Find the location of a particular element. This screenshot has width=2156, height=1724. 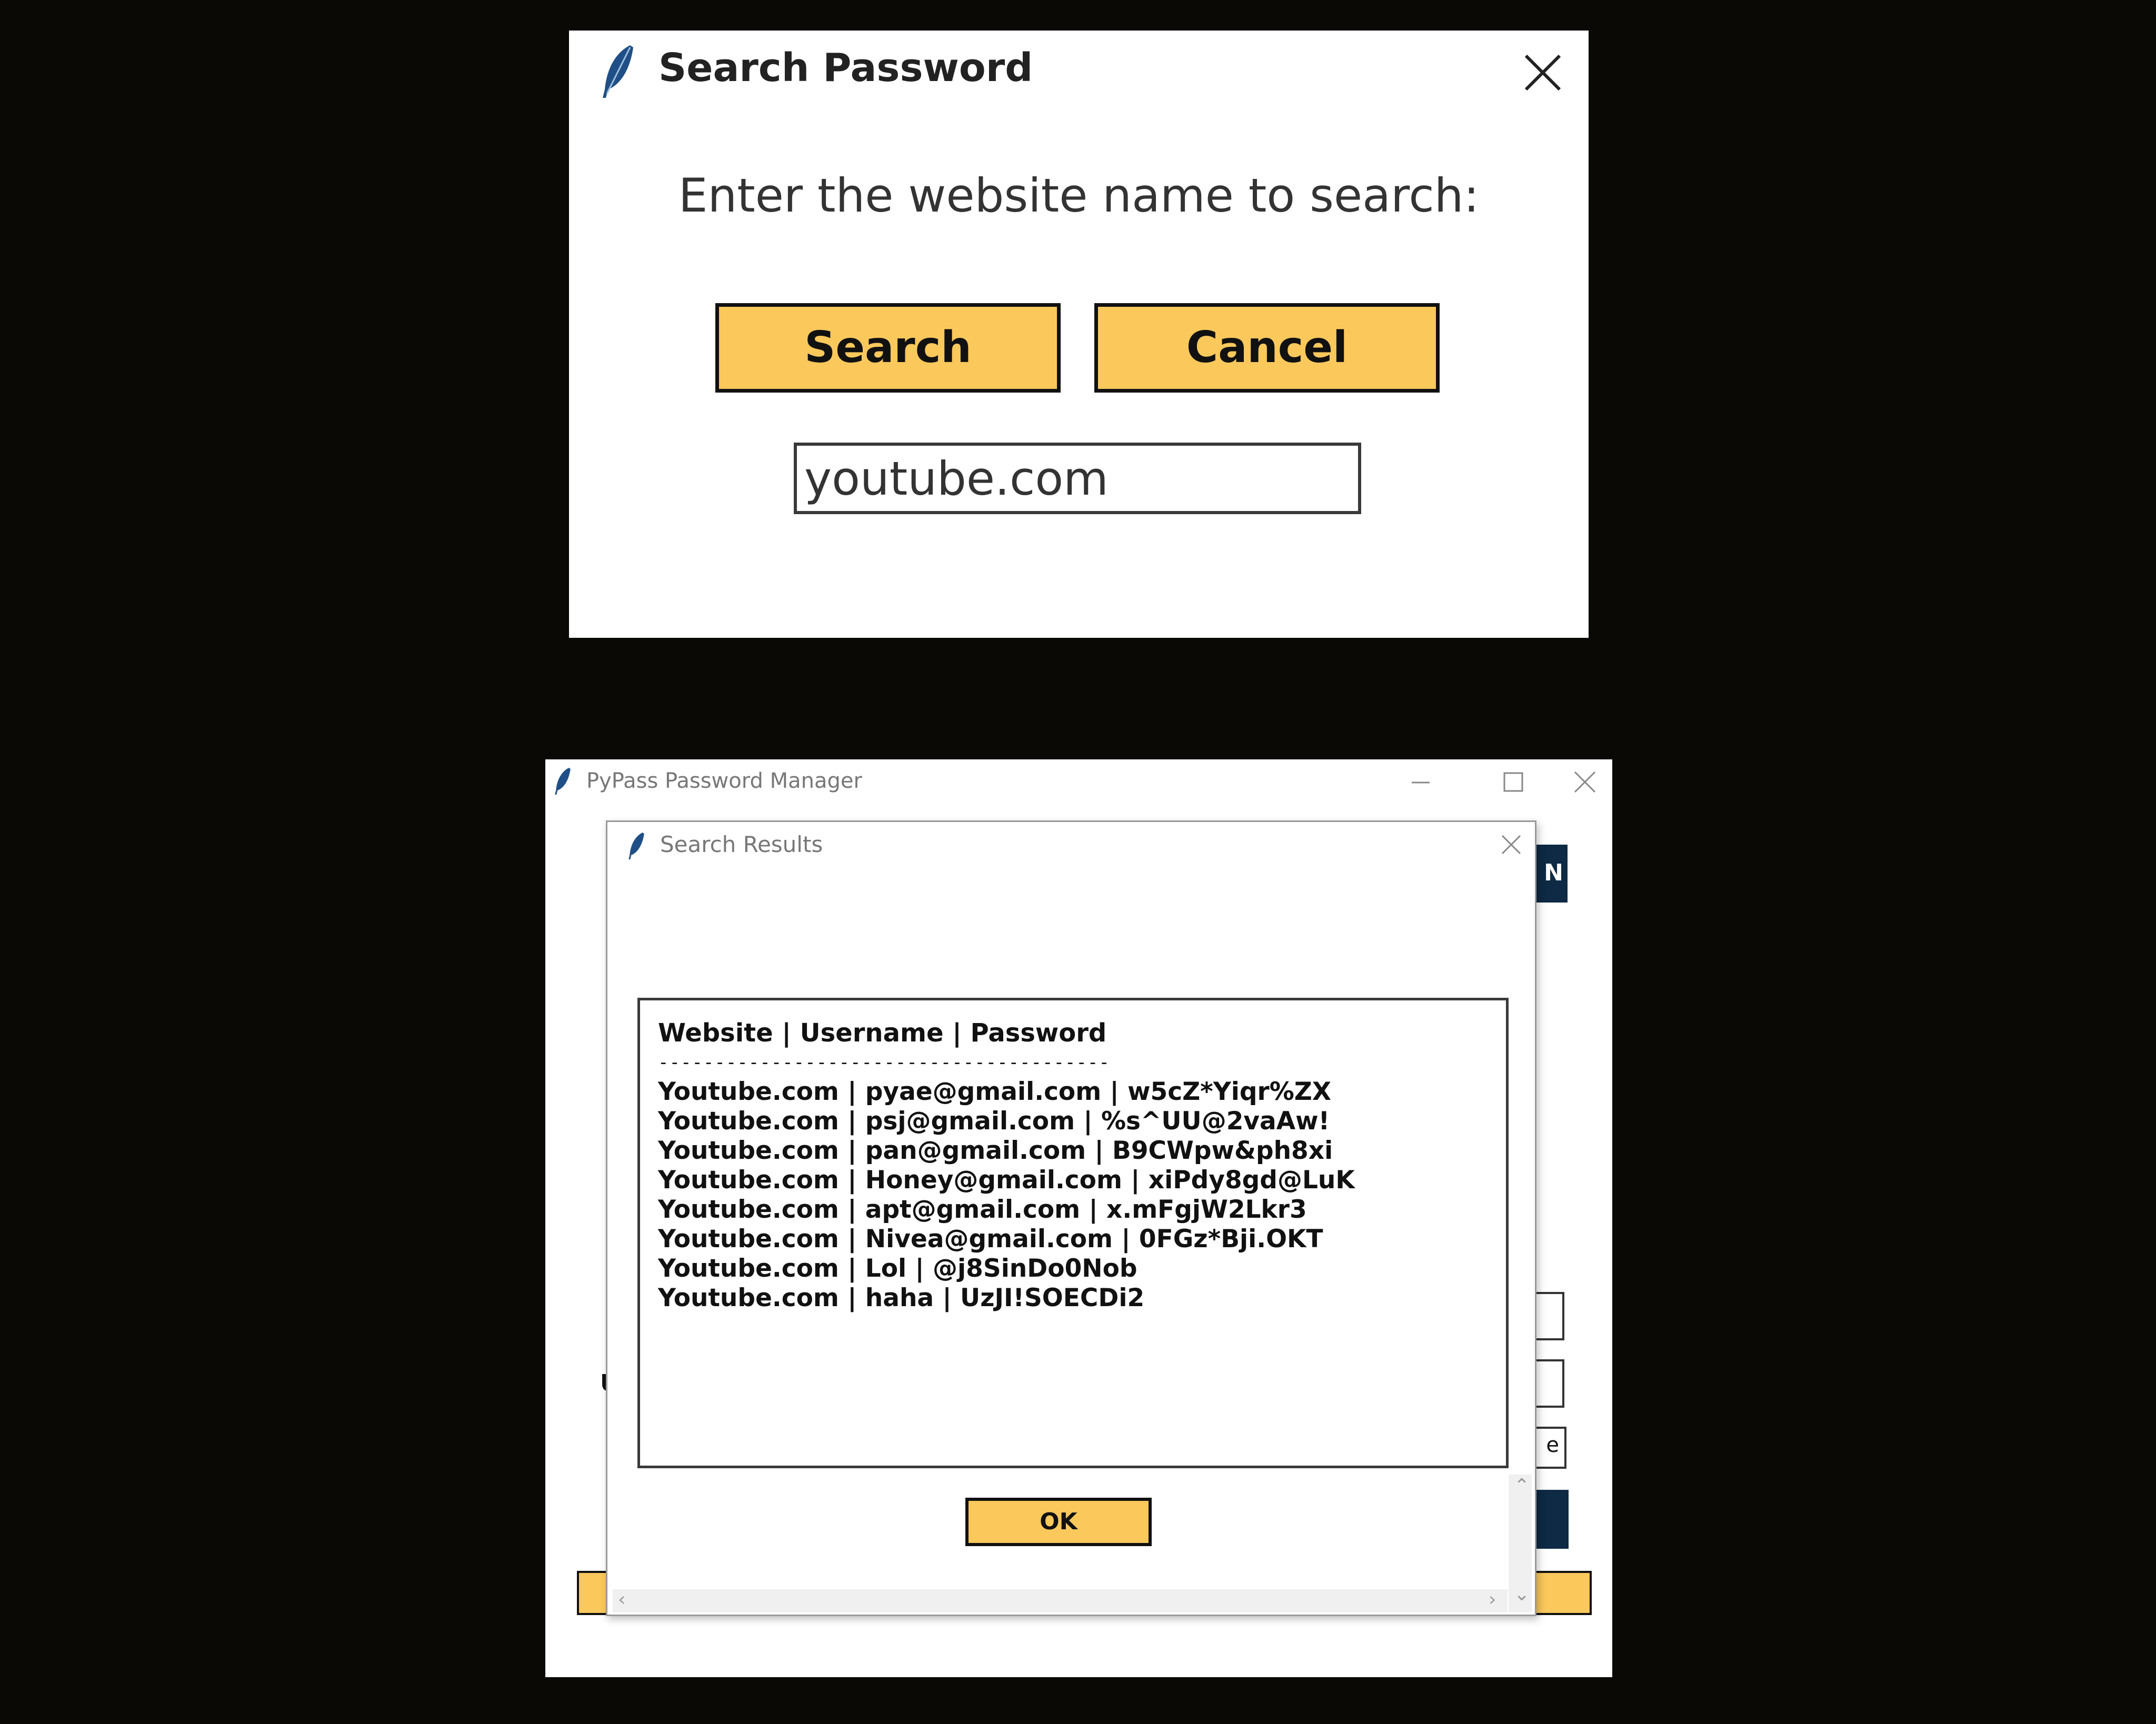

horizontal-scrollbar: ‹ › is located at coordinates (1060, 1601).